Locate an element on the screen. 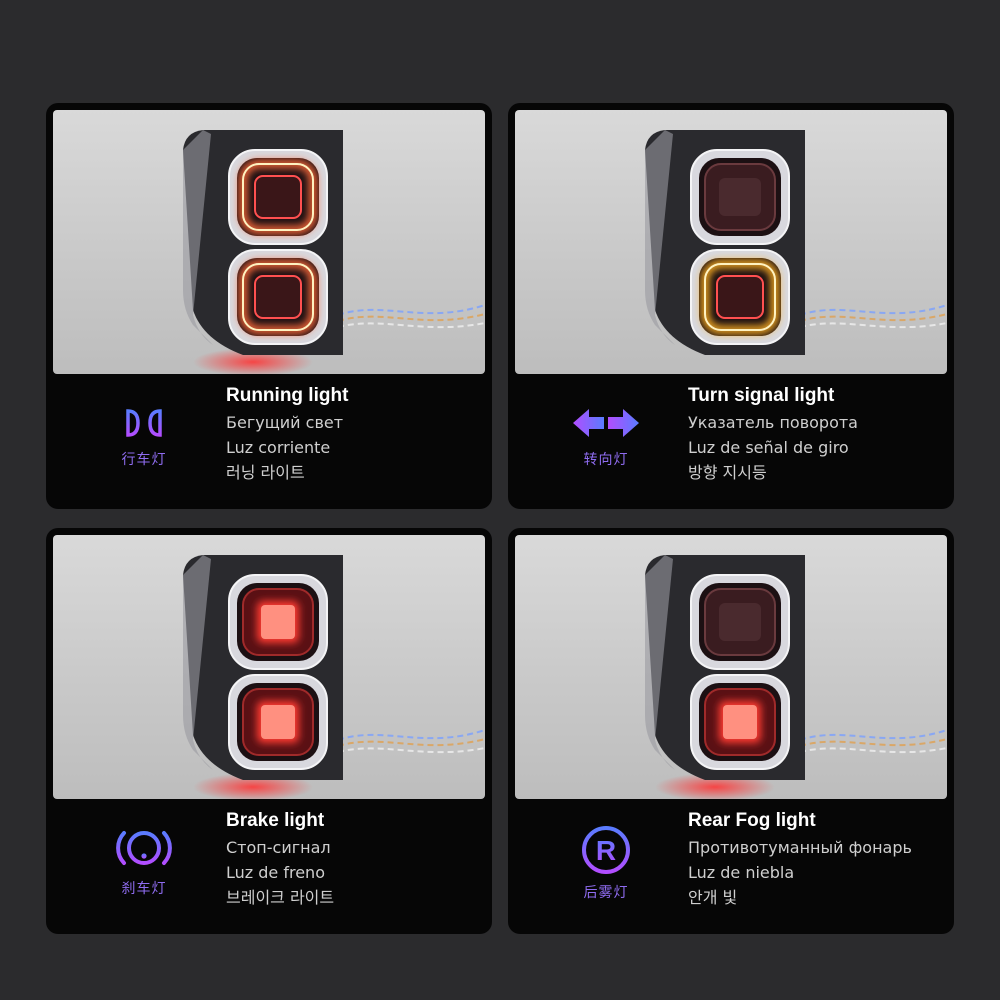  brake-warning-icon is located at coordinates (144, 848).